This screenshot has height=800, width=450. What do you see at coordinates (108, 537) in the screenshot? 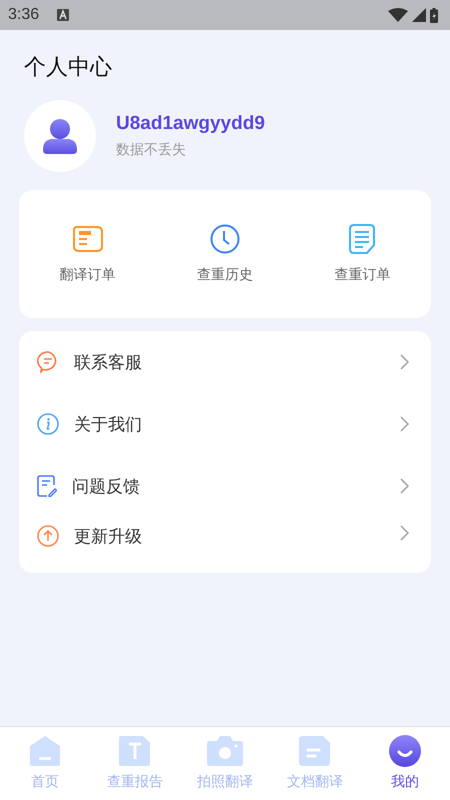
I see `menu-label: 更新升级` at bounding box center [108, 537].